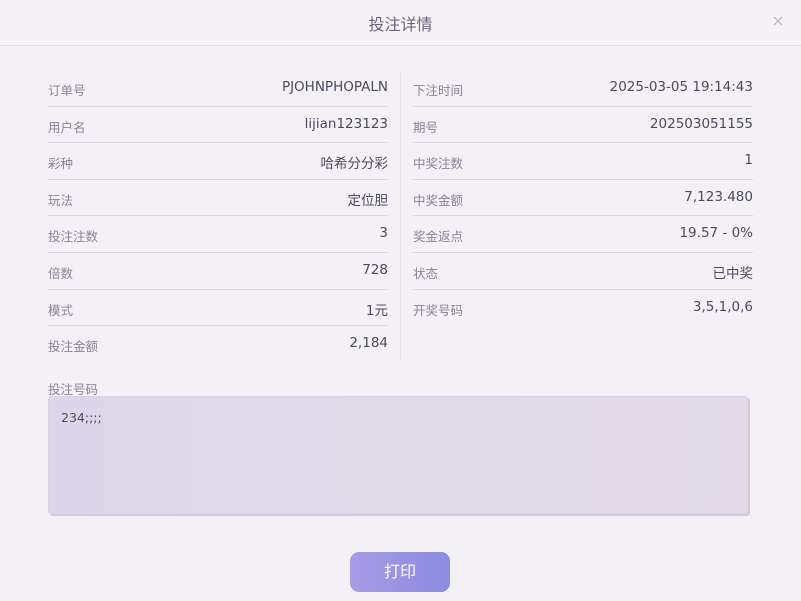  I want to click on detail-label: 中奖注数, so click(438, 164).